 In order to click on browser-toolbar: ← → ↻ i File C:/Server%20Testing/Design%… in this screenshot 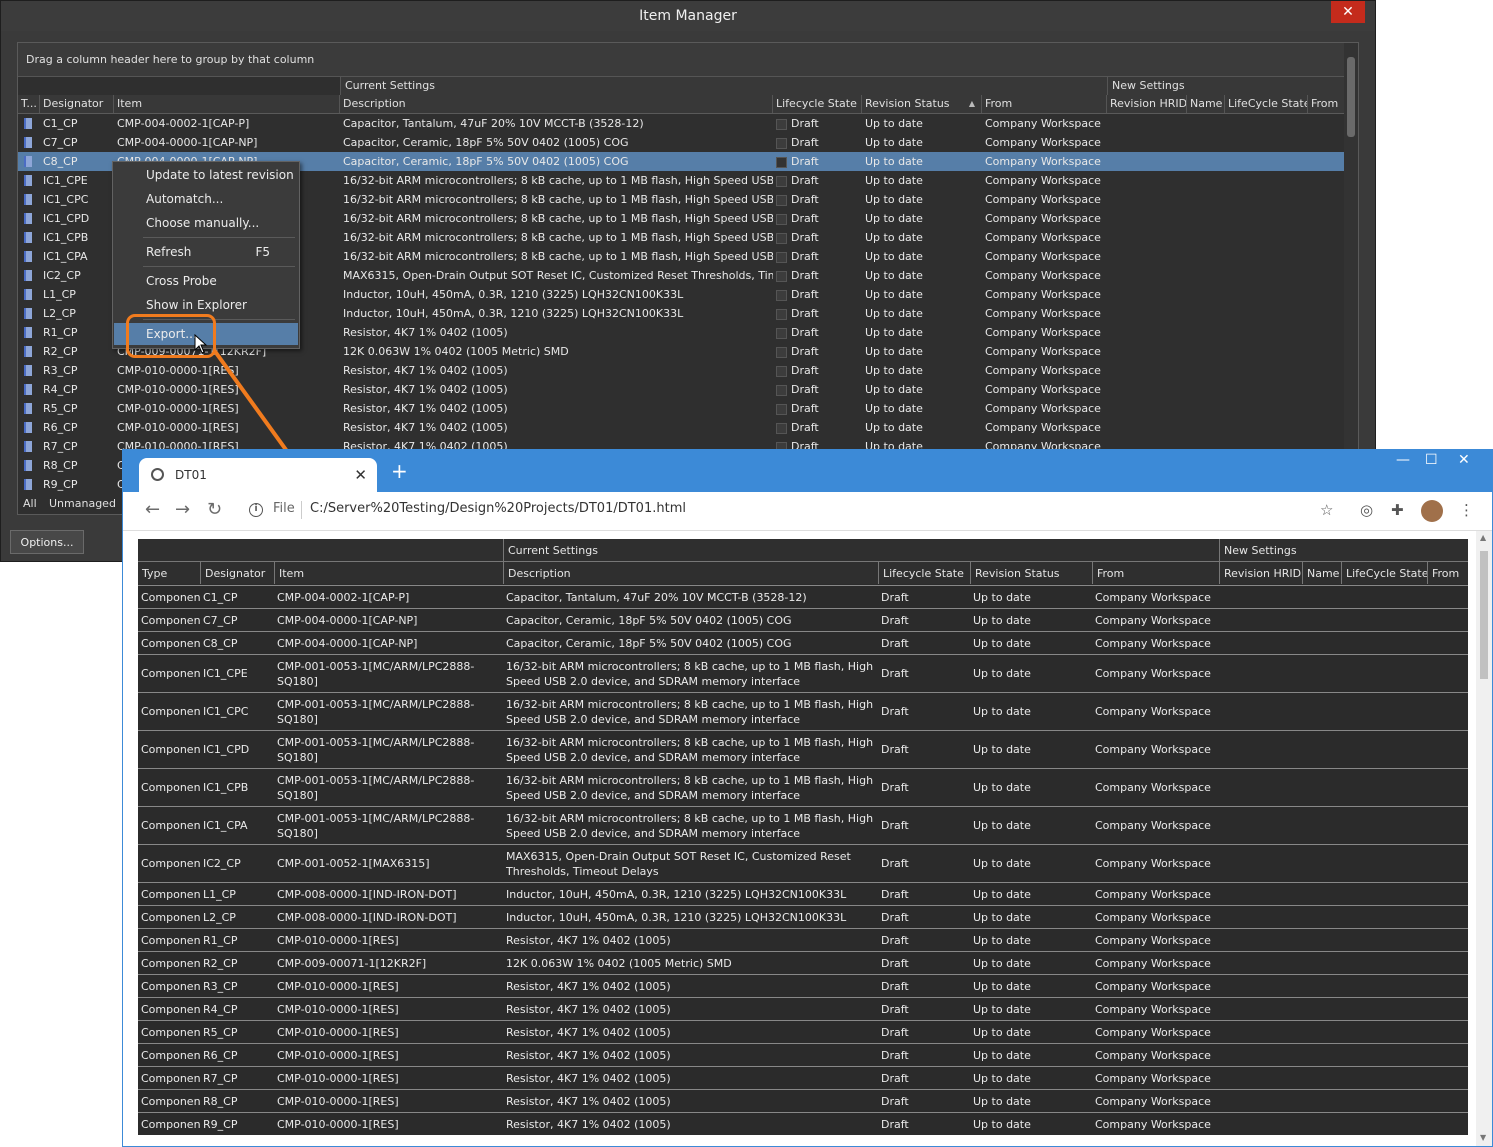, I will do `click(807, 511)`.